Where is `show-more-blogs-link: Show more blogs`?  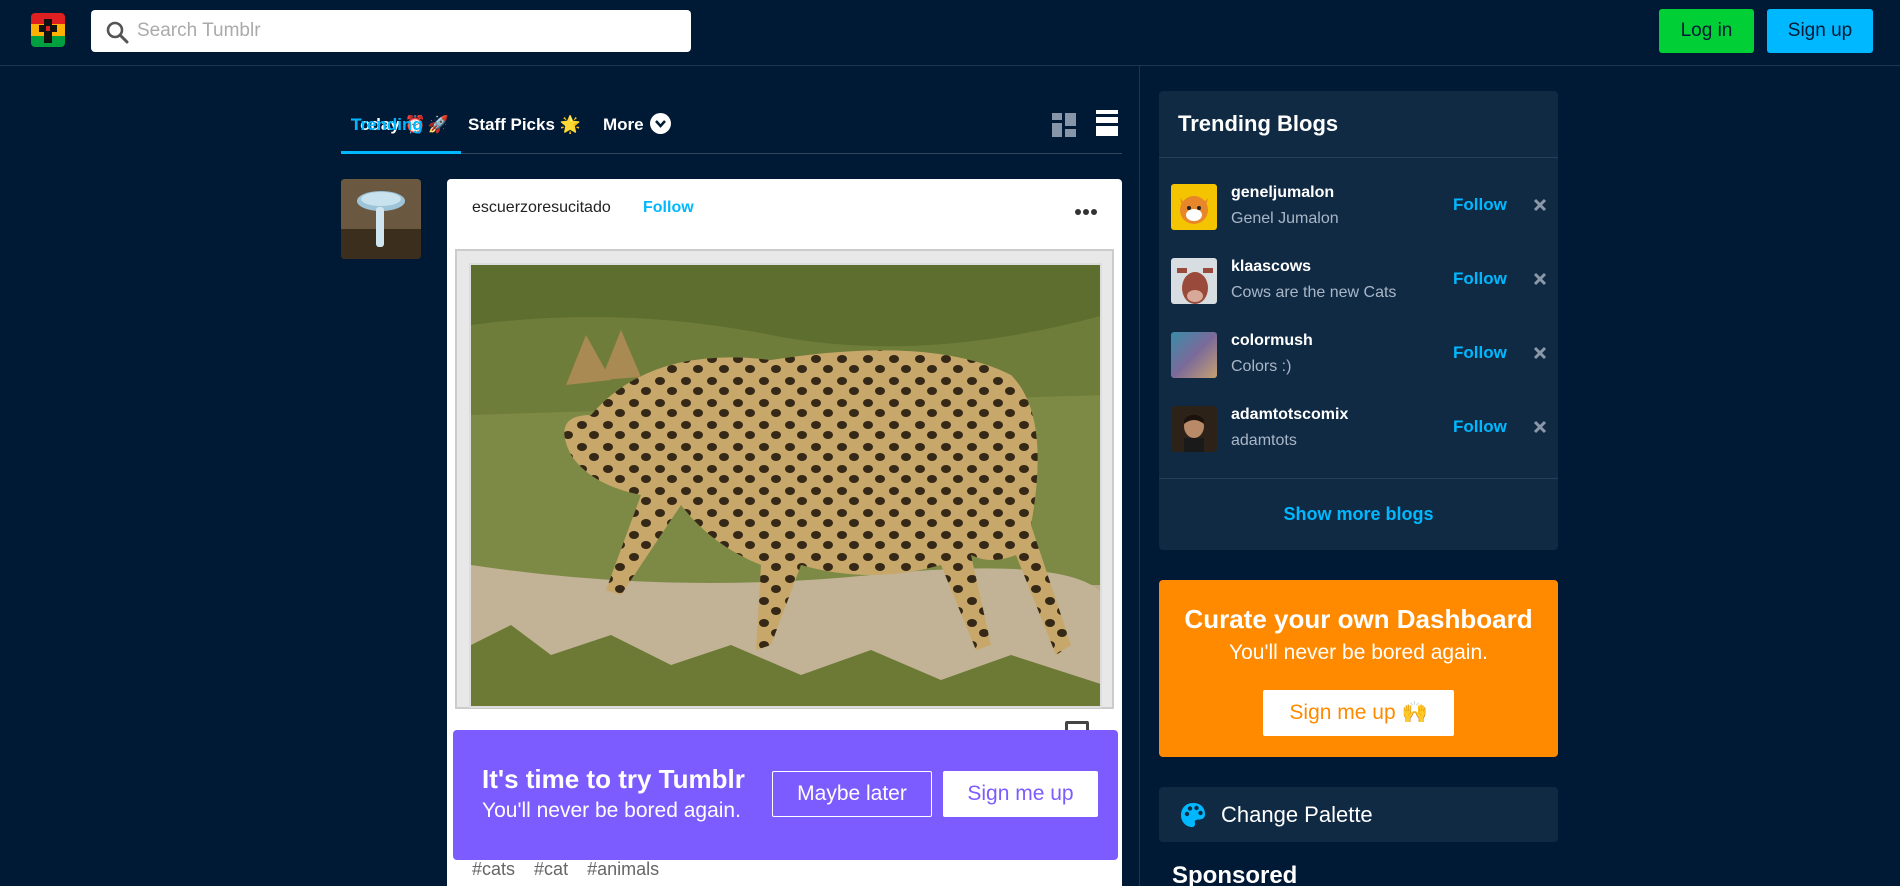 show-more-blogs-link: Show more blogs is located at coordinates (1358, 514).